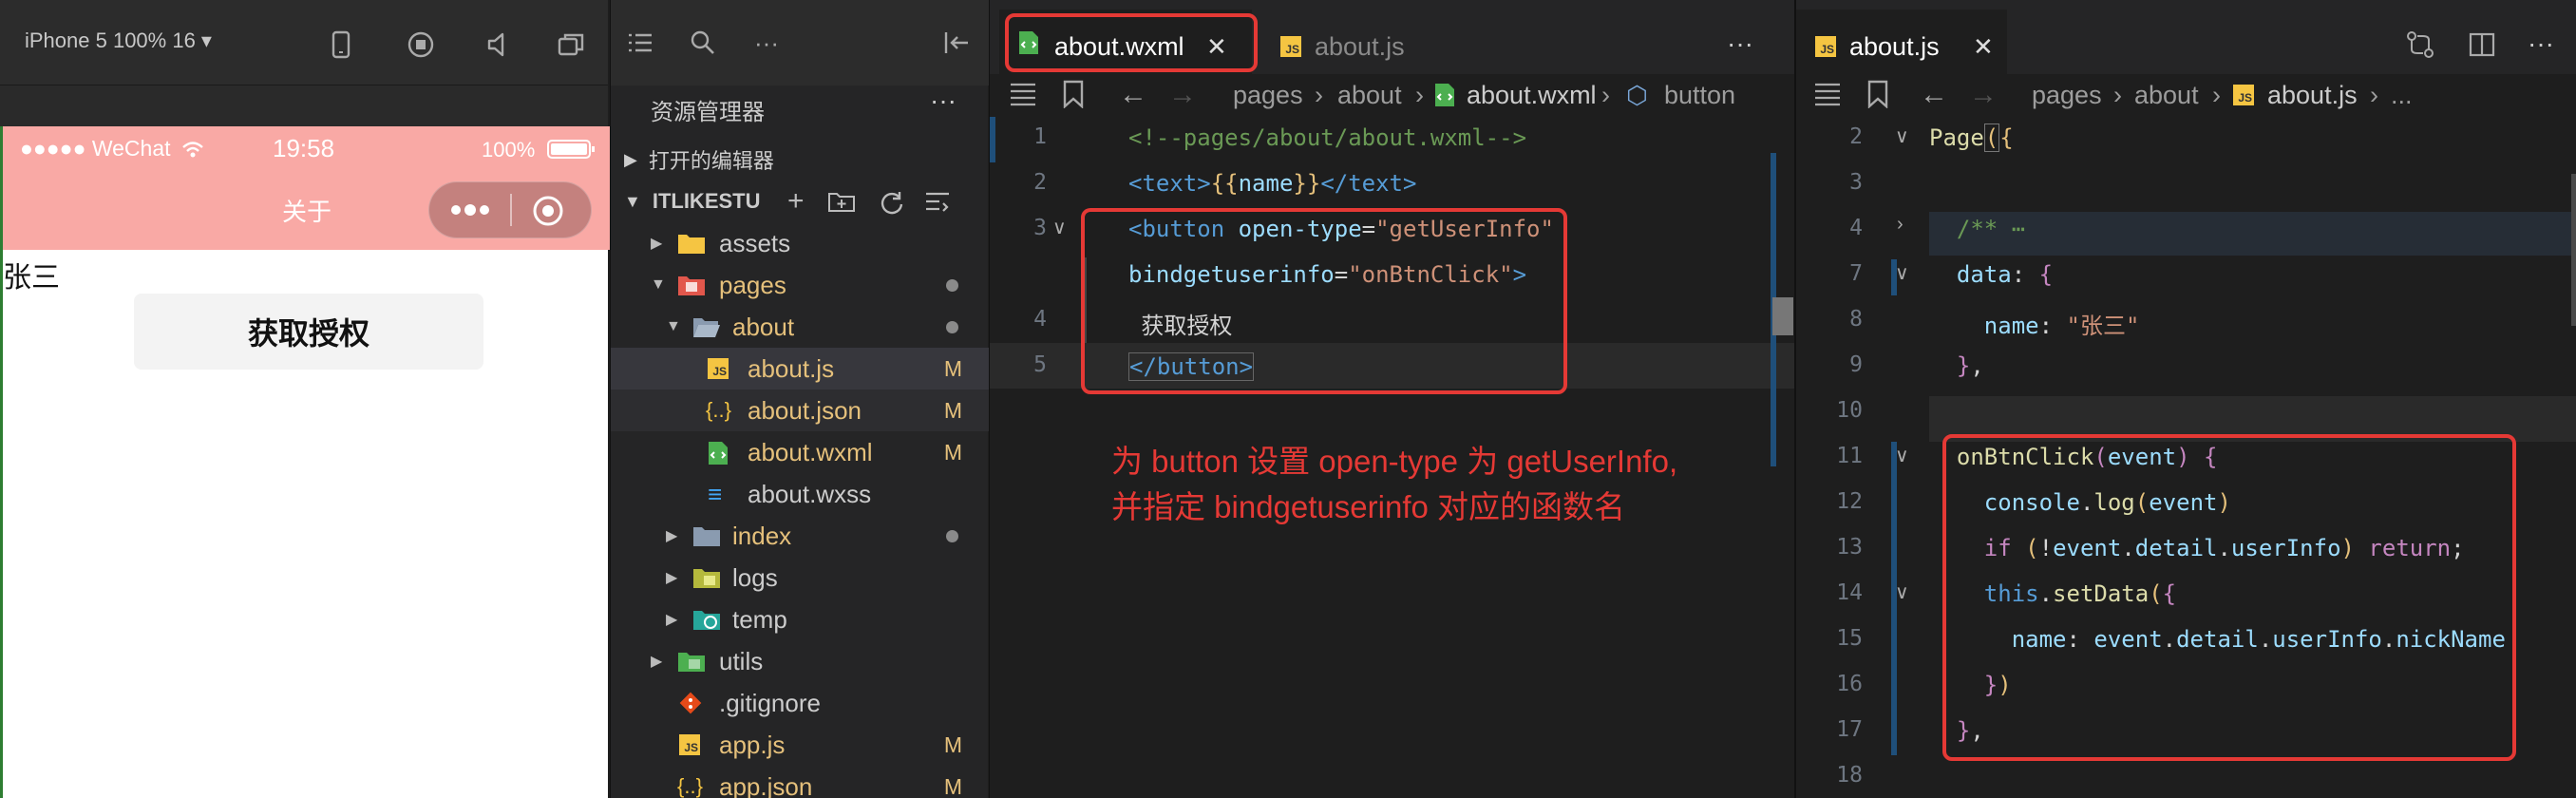 Image resolution: width=2576 pixels, height=798 pixels. What do you see at coordinates (956, 43) in the screenshot?
I see `toggle-panel-icon` at bounding box center [956, 43].